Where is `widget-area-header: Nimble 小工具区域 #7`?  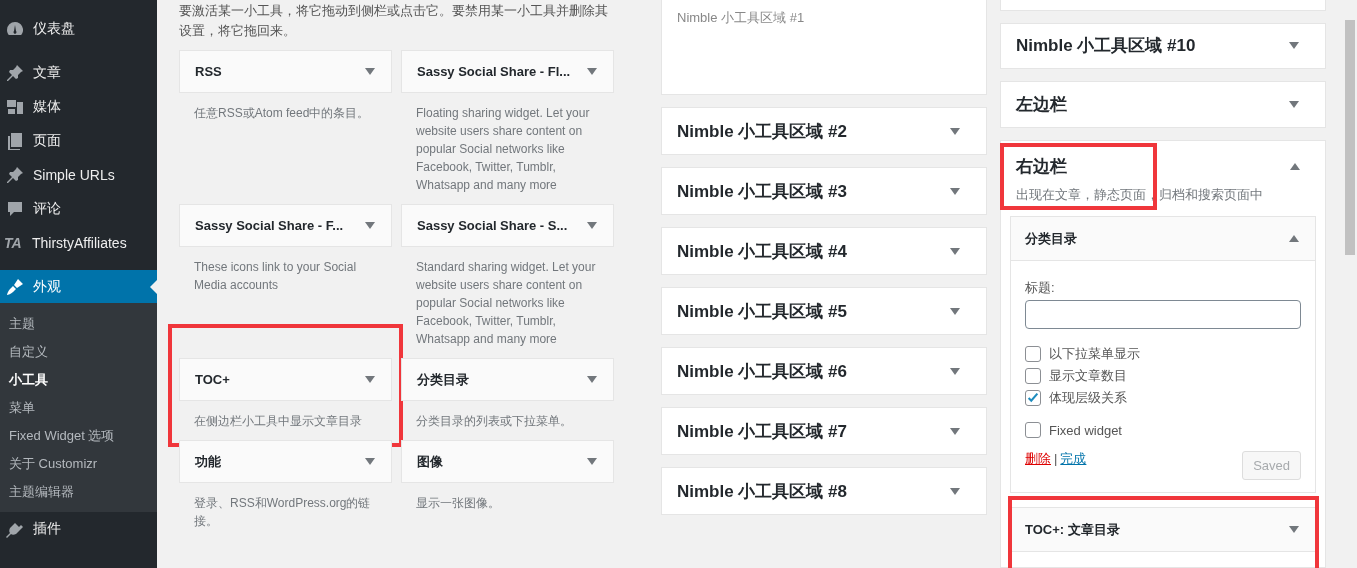 widget-area-header: Nimble 小工具区域 #7 is located at coordinates (824, 431).